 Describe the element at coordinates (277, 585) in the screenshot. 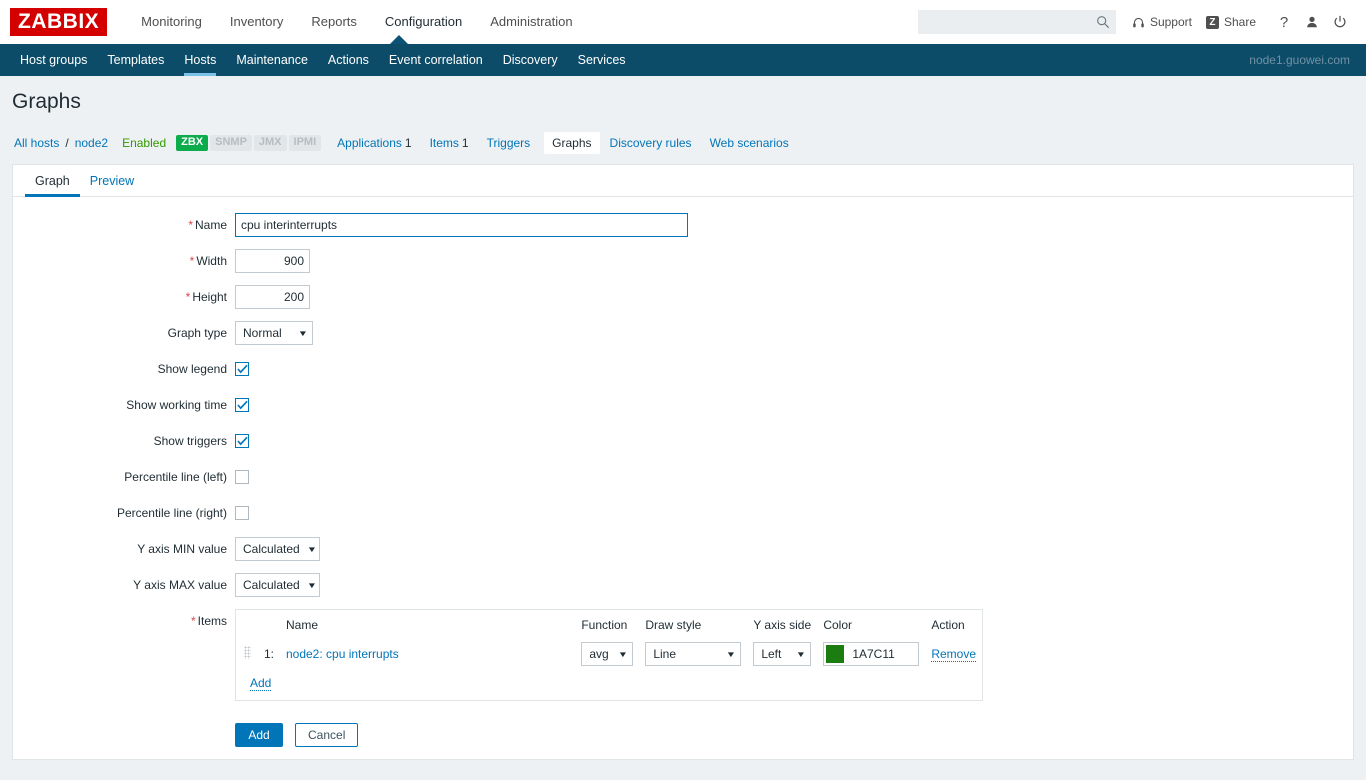

I see `y-axis-max-select: Calculated ▼` at that location.